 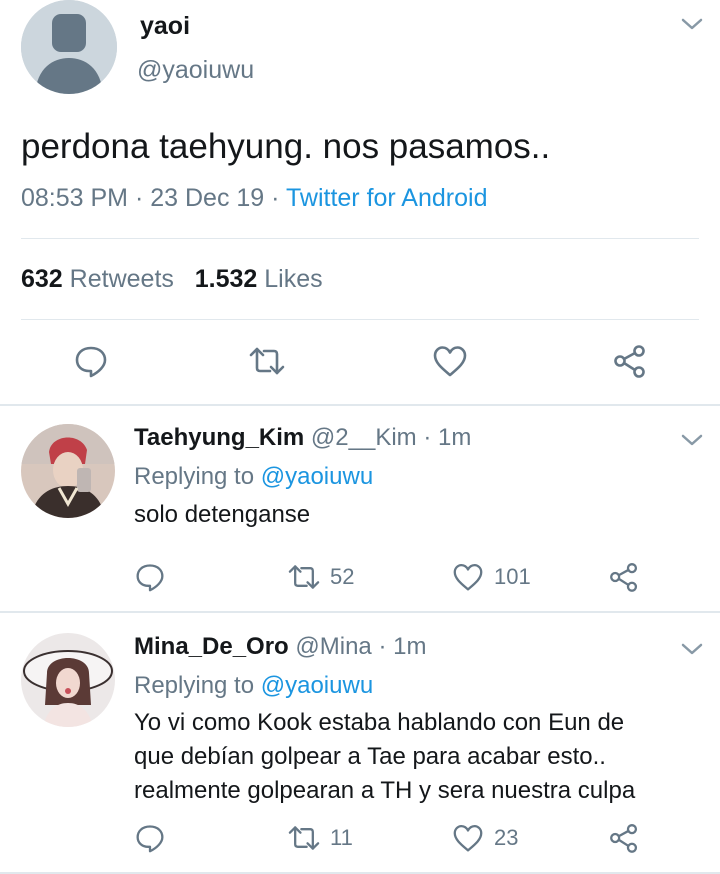 I want to click on reply-author-handle: @Mina, so click(x=333, y=646).